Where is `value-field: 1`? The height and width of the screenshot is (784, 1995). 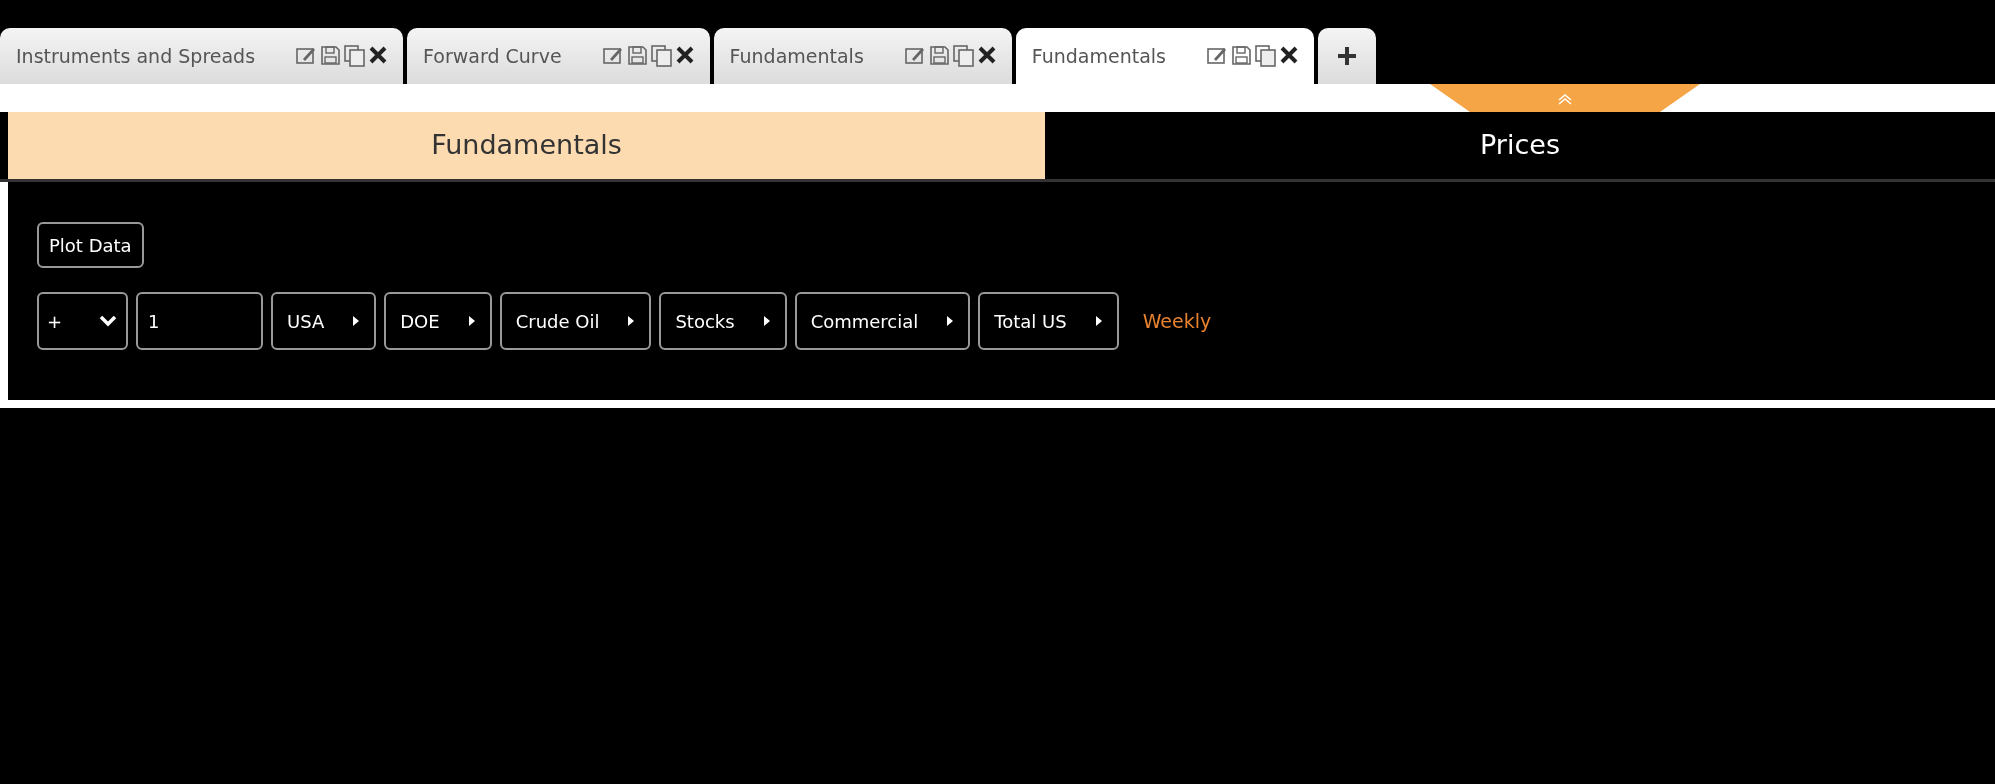
value-field: 1 is located at coordinates (199, 321).